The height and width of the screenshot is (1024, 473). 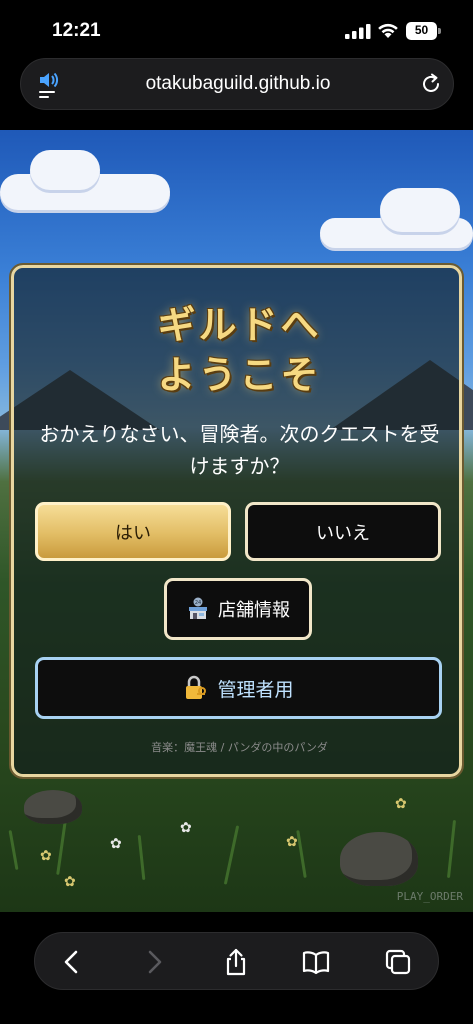 What do you see at coordinates (196, 687) in the screenshot?
I see `lock-key-icon` at bounding box center [196, 687].